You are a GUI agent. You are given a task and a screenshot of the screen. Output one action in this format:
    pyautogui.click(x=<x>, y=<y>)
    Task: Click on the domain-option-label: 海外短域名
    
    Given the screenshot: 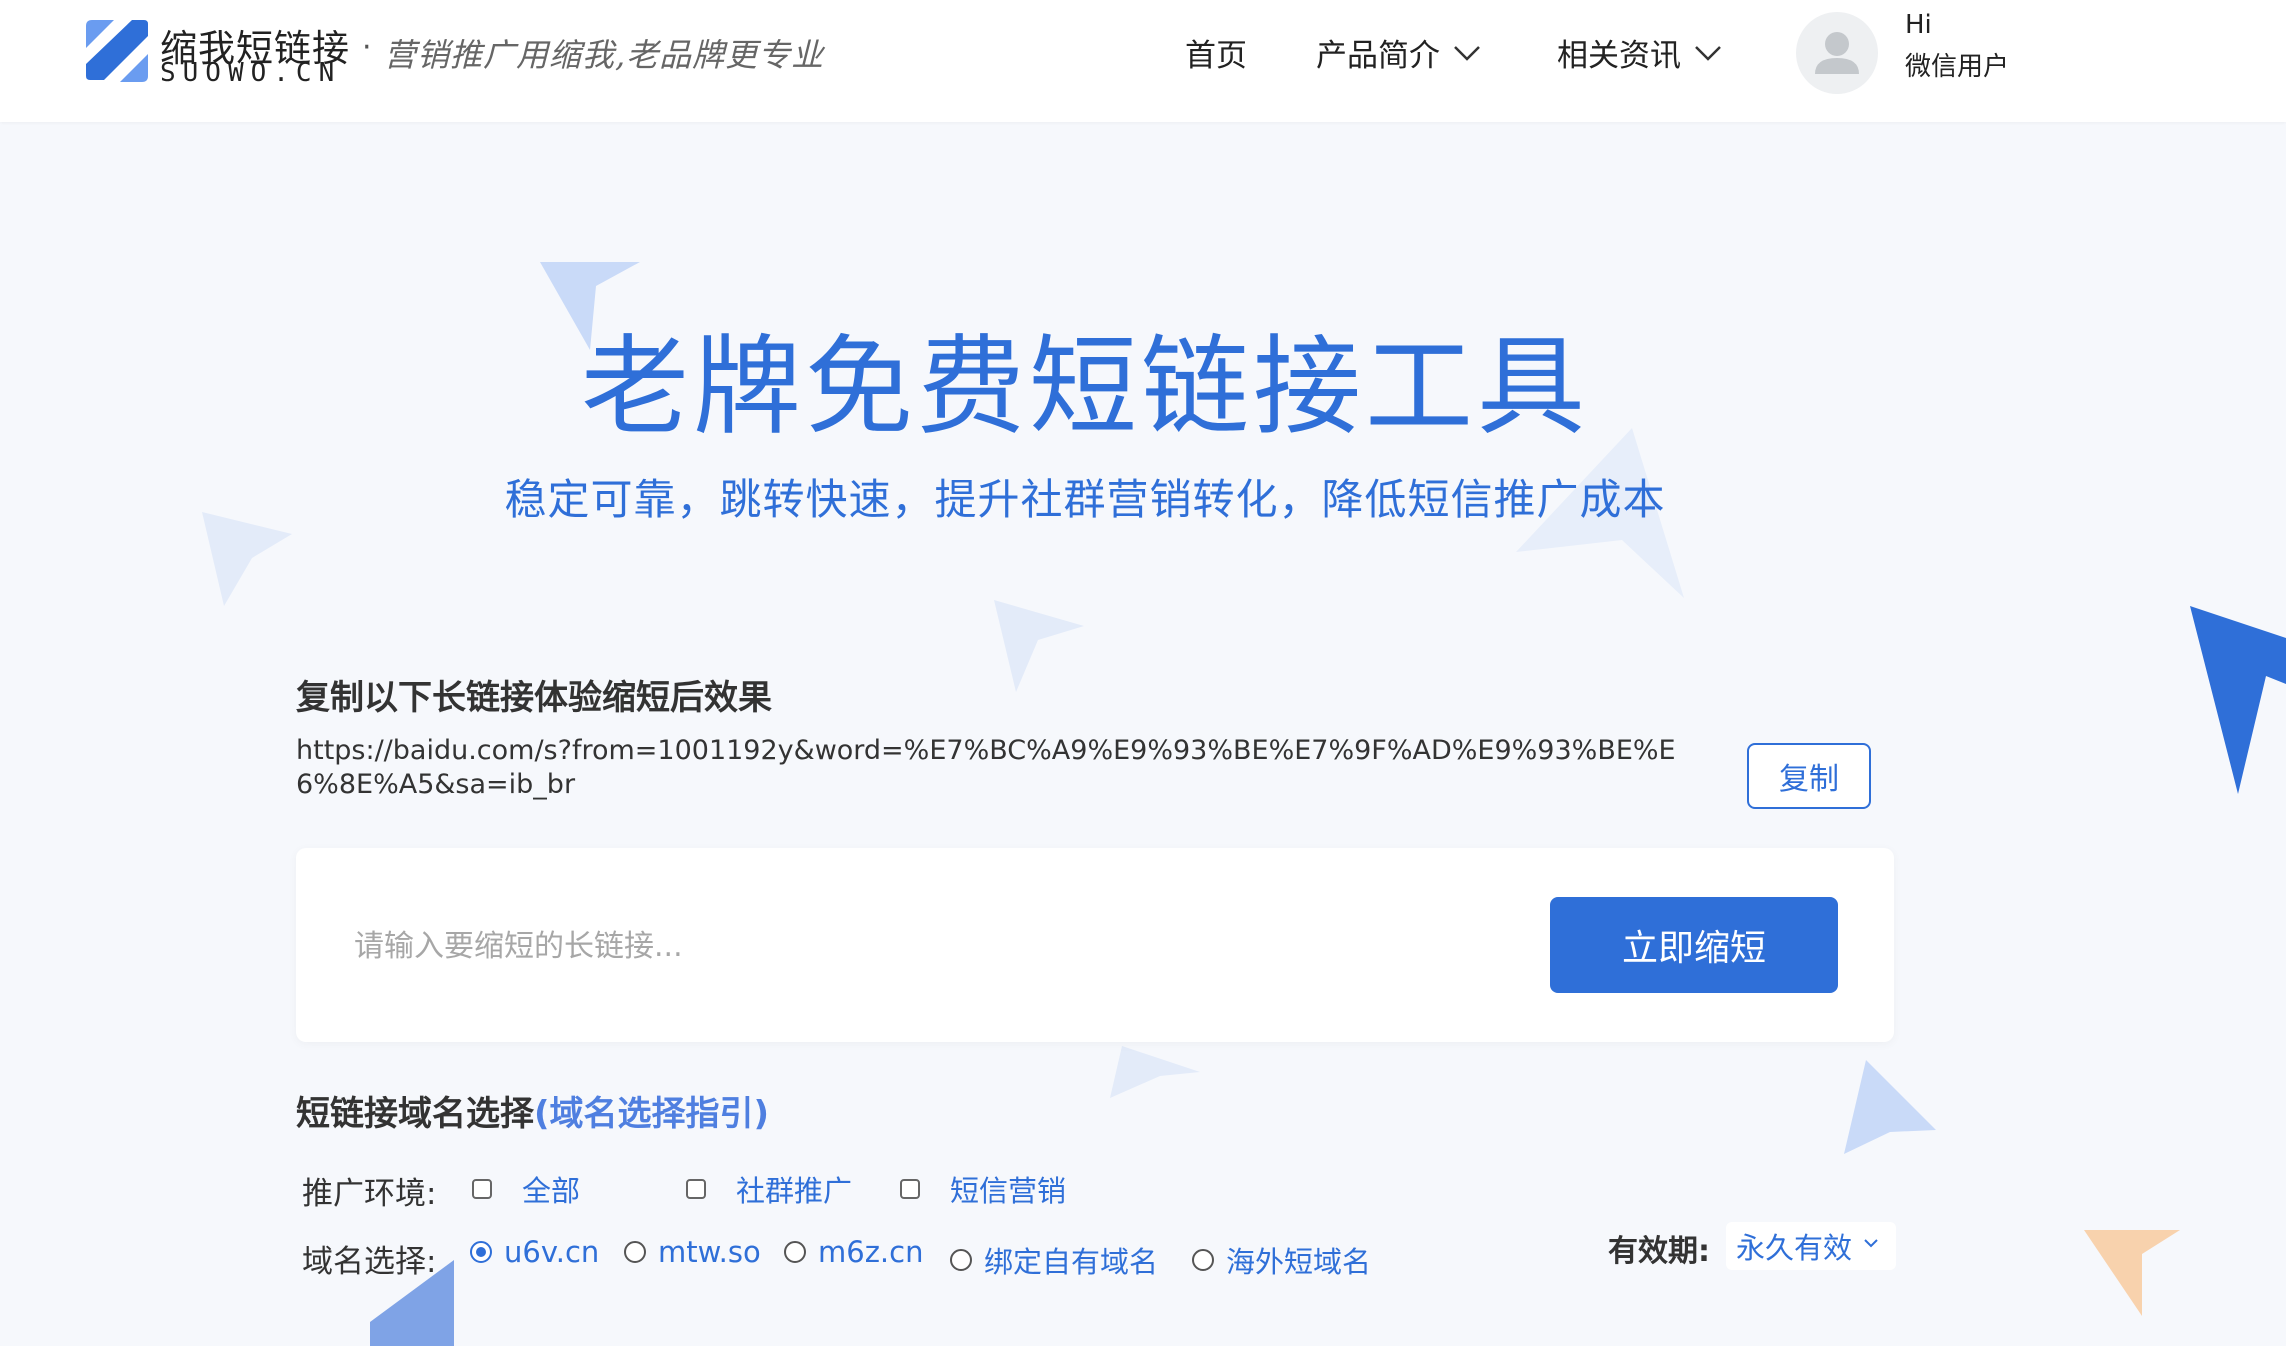 What is the action you would take?
    pyautogui.click(x=1299, y=1262)
    